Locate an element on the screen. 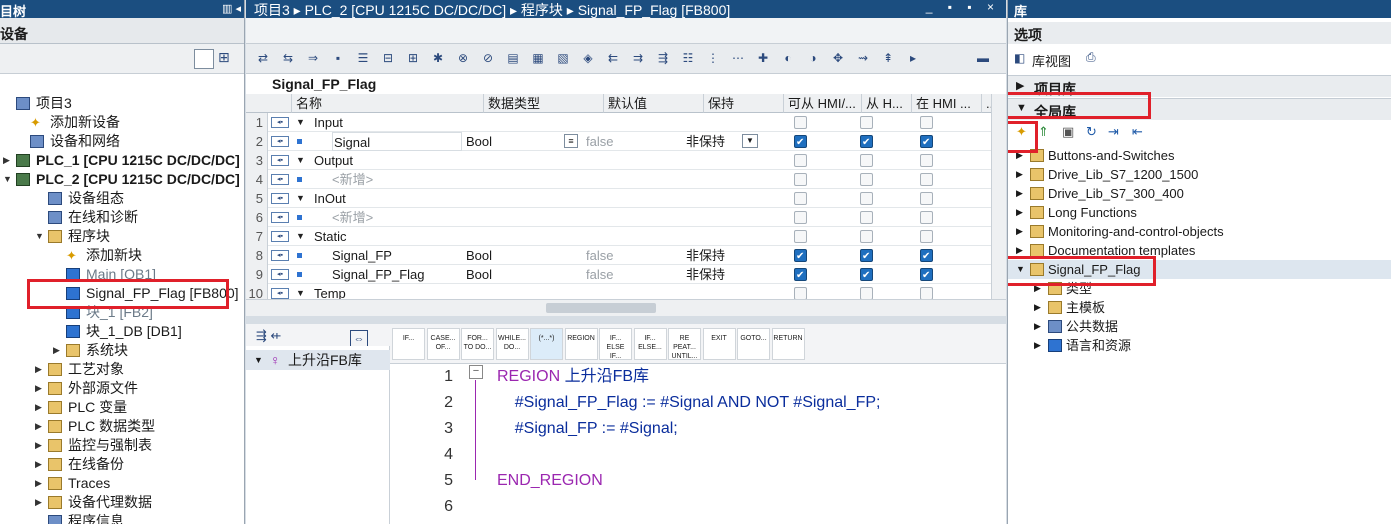 The image size is (1391, 524). toolbar-icon: ⇝ is located at coordinates (863, 58).